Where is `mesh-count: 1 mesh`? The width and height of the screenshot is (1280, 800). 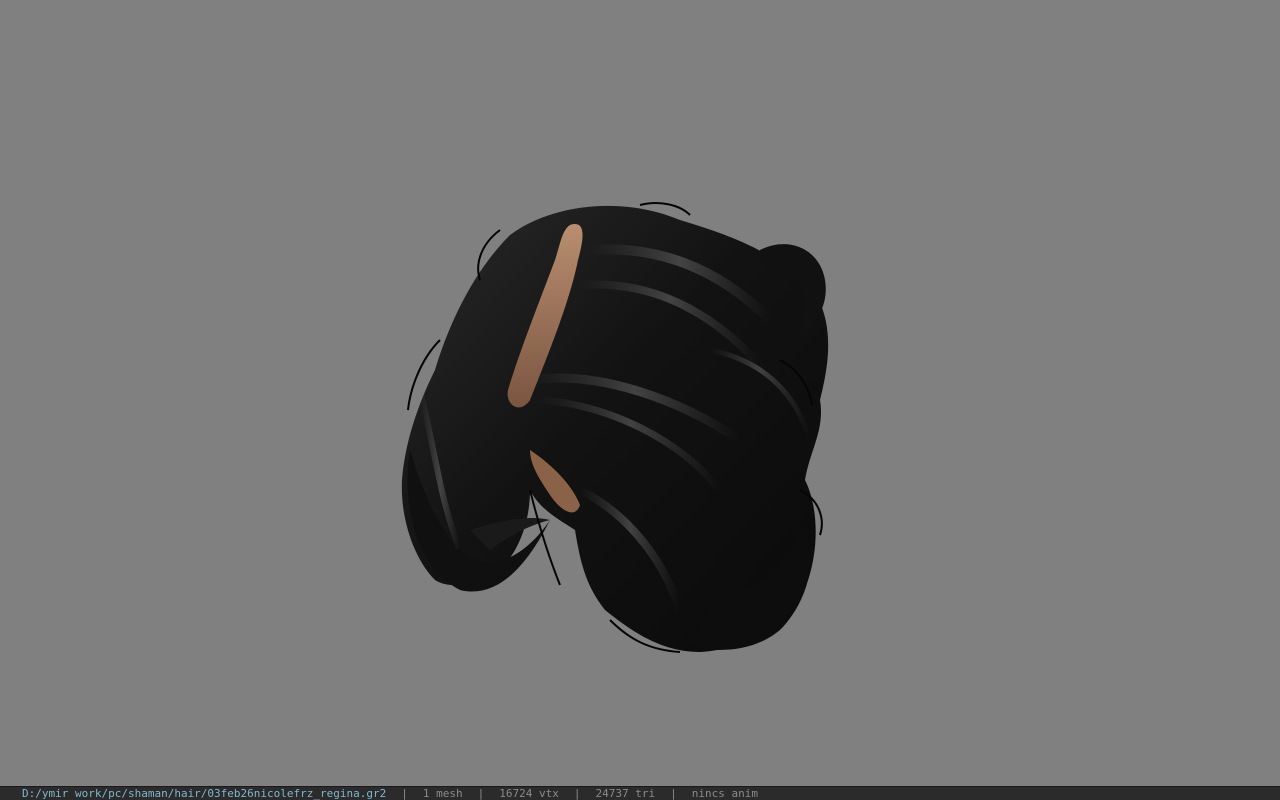
mesh-count: 1 mesh is located at coordinates (442, 793).